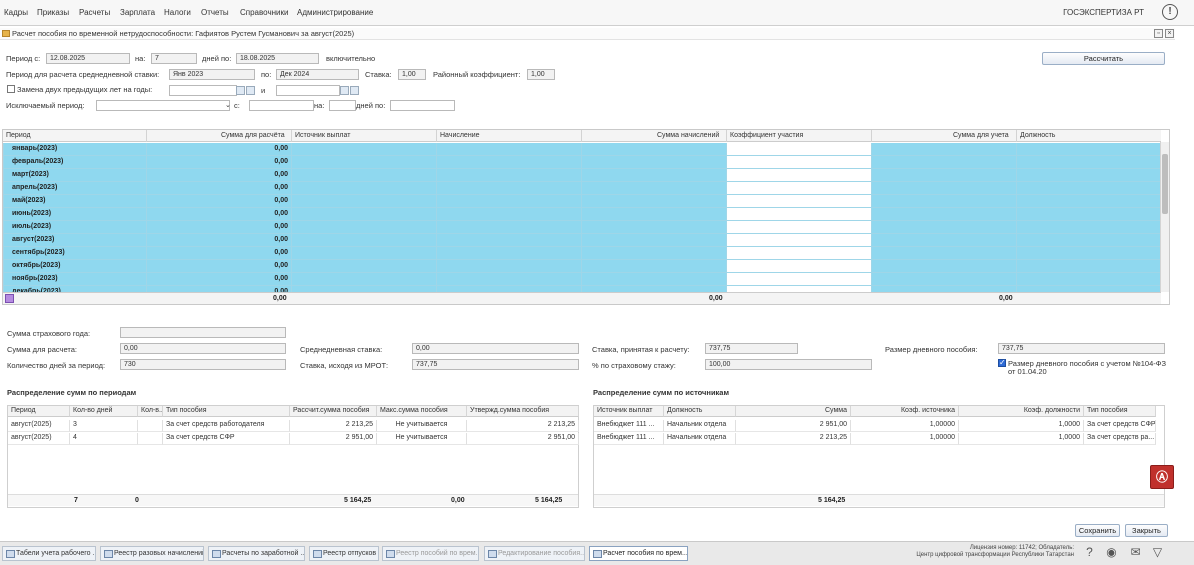  Describe the element at coordinates (700, 411) in the screenshot. I see `ds-col-position: Должность` at that location.